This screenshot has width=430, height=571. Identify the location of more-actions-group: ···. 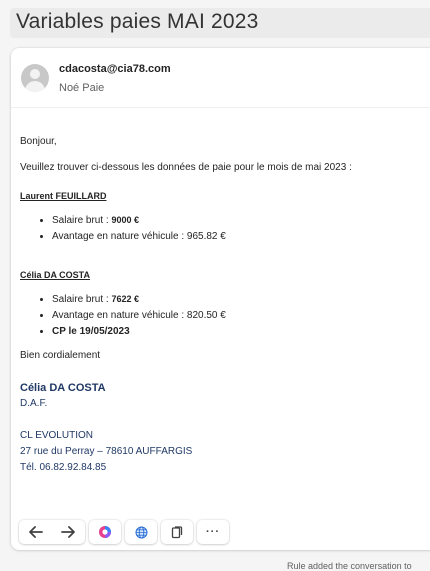
(213, 532).